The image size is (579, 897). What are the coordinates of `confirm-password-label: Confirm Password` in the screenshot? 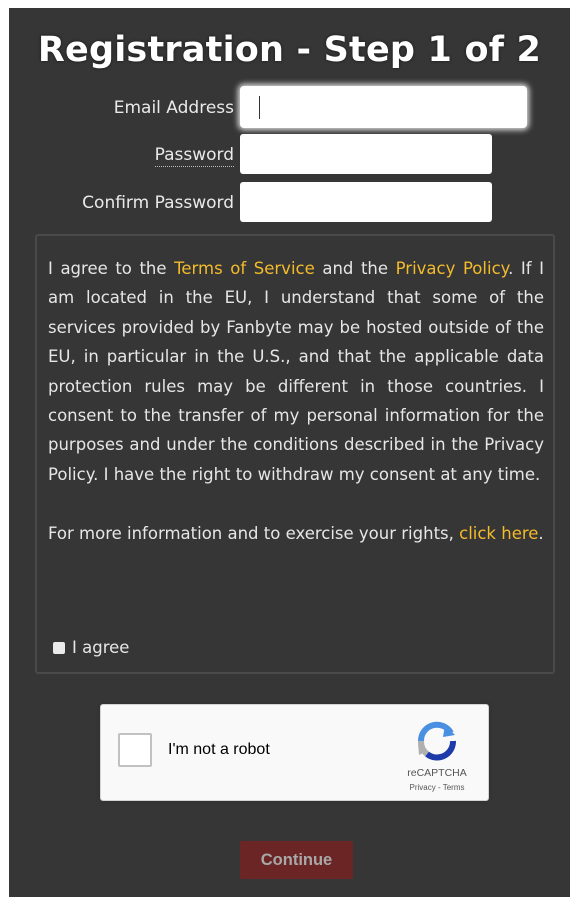 It's located at (158, 203).